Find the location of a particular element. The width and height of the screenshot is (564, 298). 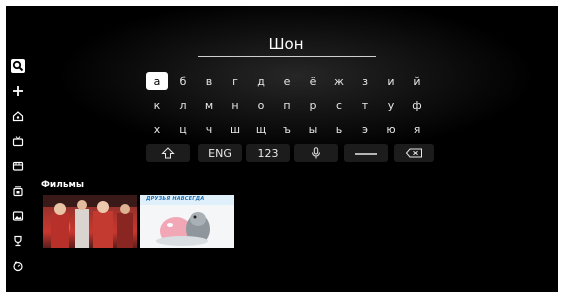

backspace-icon is located at coordinates (413, 153).